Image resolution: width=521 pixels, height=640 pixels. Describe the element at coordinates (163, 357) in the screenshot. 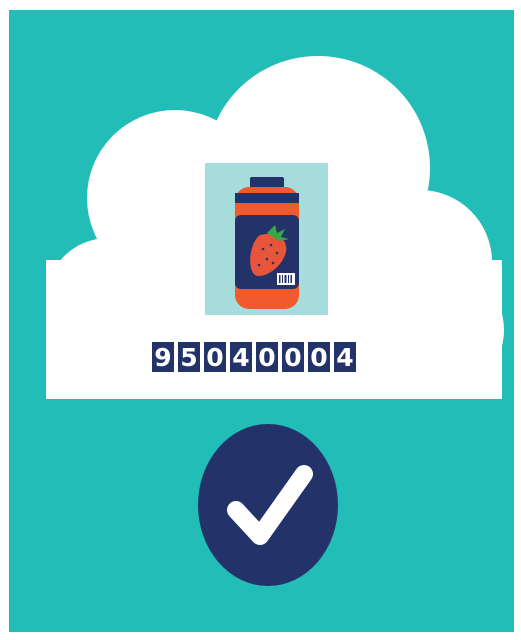

I see `code-digit: 9` at that location.